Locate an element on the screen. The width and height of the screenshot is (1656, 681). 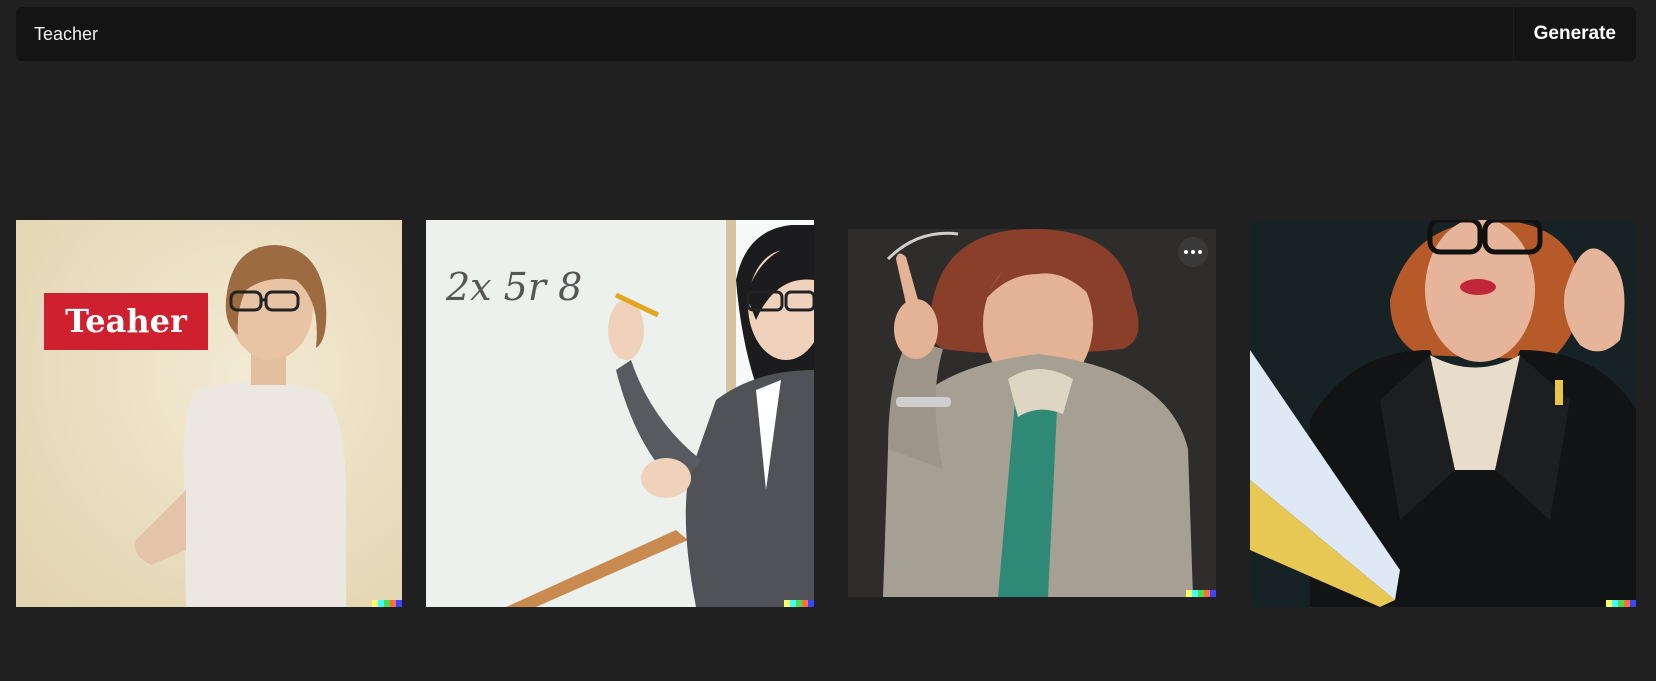
image-1-artwork: Teaher is located at coordinates (209, 413).